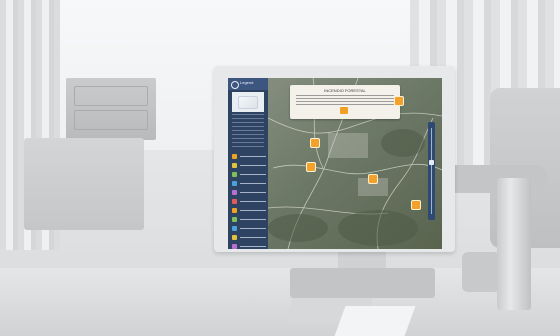  Describe the element at coordinates (375, 321) in the screenshot. I see `paper-sheet` at that location.